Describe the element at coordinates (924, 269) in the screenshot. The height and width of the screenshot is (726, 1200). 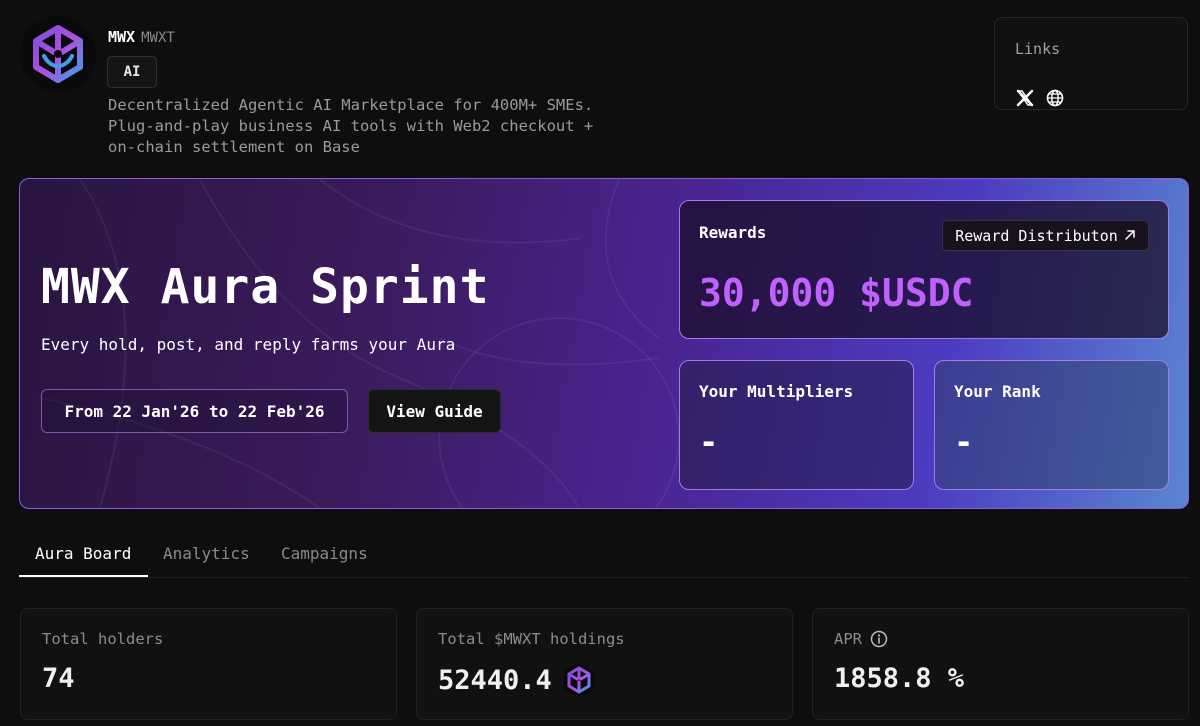
I see `rewards-card: Rewards Reward Distributon 30,000 $USDC` at that location.